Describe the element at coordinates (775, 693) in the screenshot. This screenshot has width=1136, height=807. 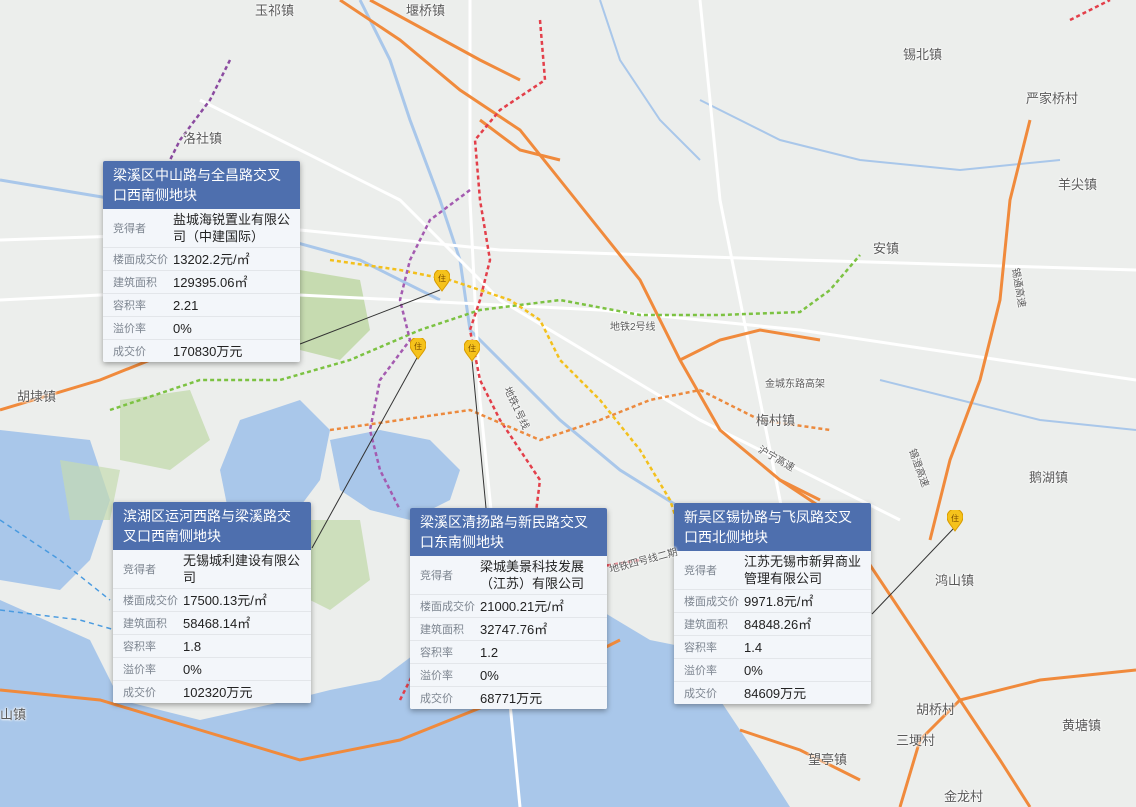
I see `deal-price-value: 84609万元` at that location.